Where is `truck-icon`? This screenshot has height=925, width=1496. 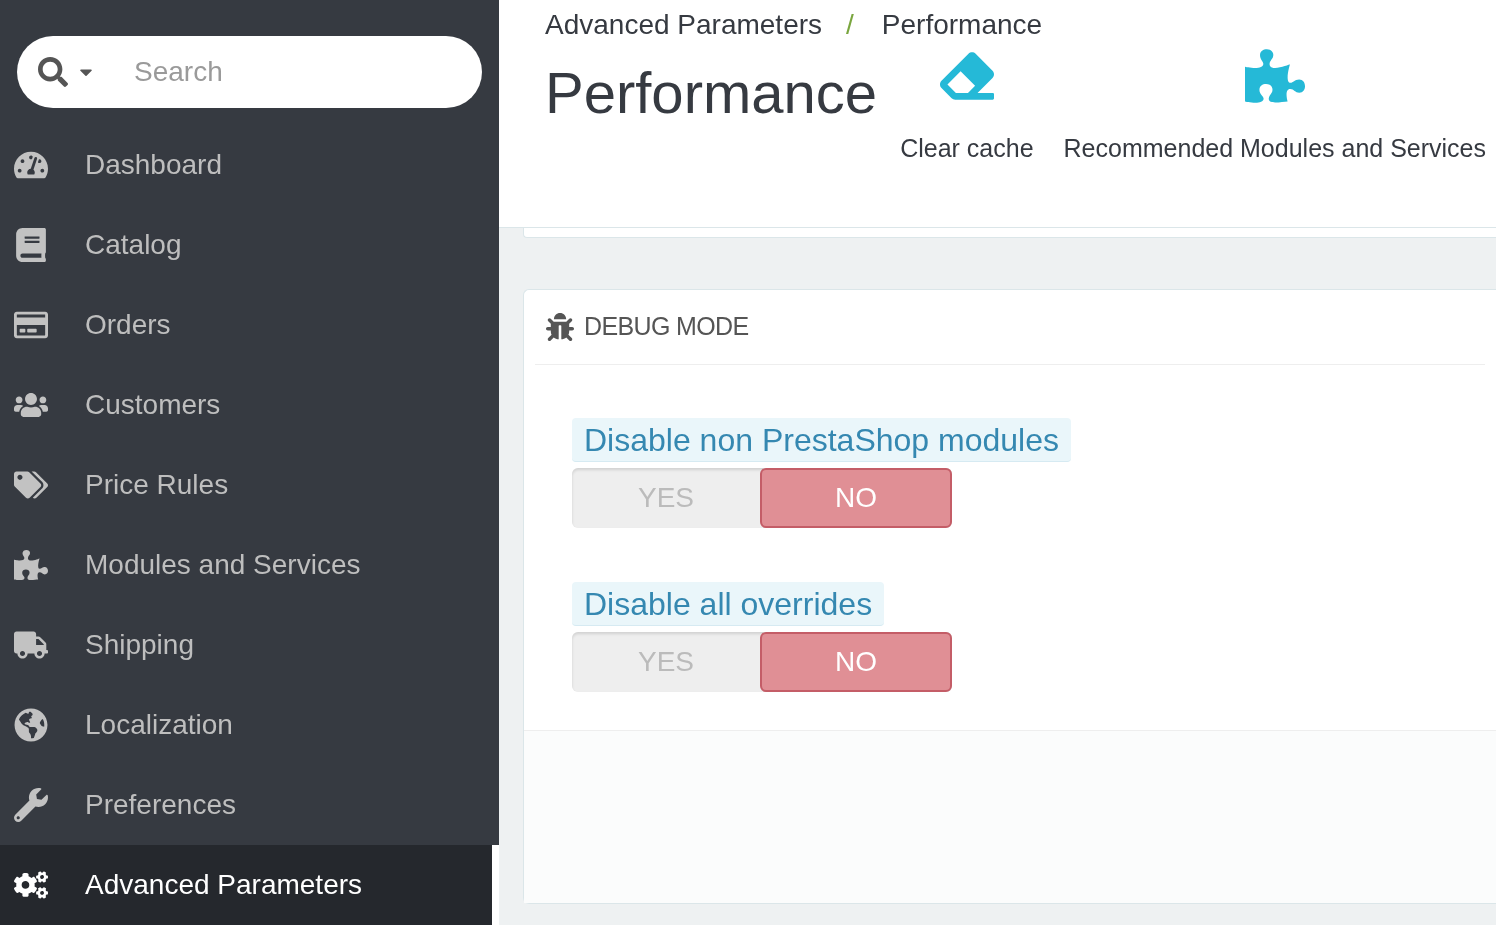
truck-icon is located at coordinates (31, 645).